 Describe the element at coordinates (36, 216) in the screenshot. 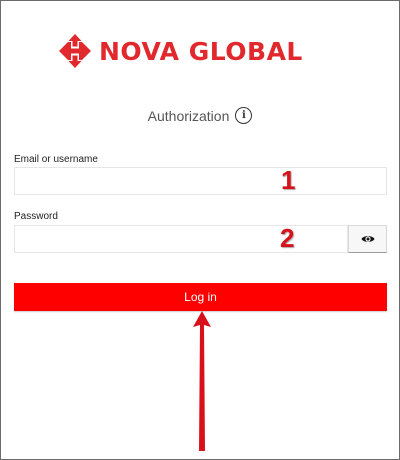

I see `password-label: Password` at that location.